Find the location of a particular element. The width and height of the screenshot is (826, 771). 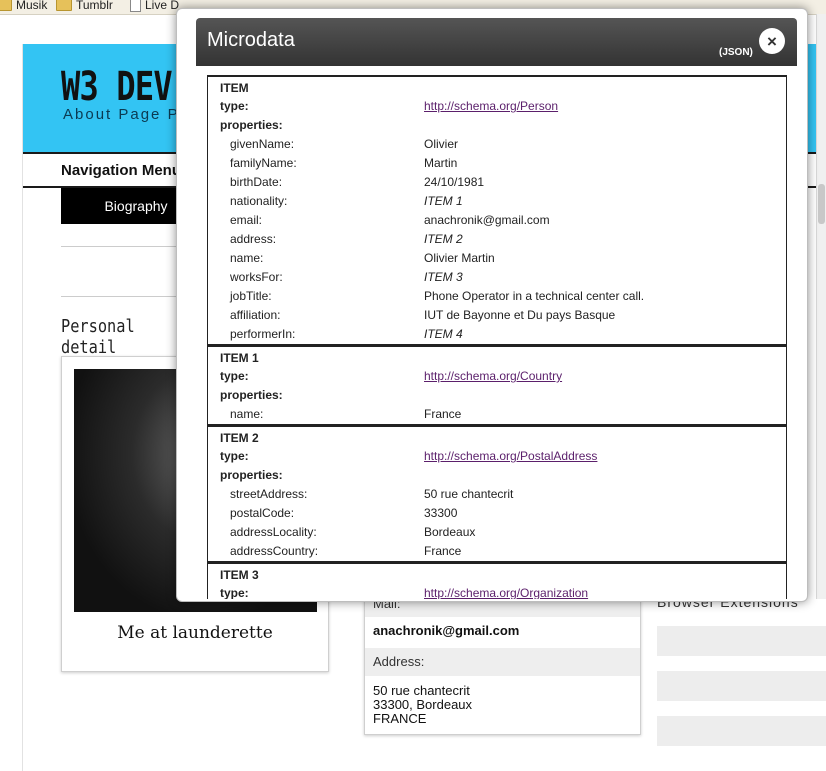

site-title: W3 DEV is located at coordinates (117, 87).